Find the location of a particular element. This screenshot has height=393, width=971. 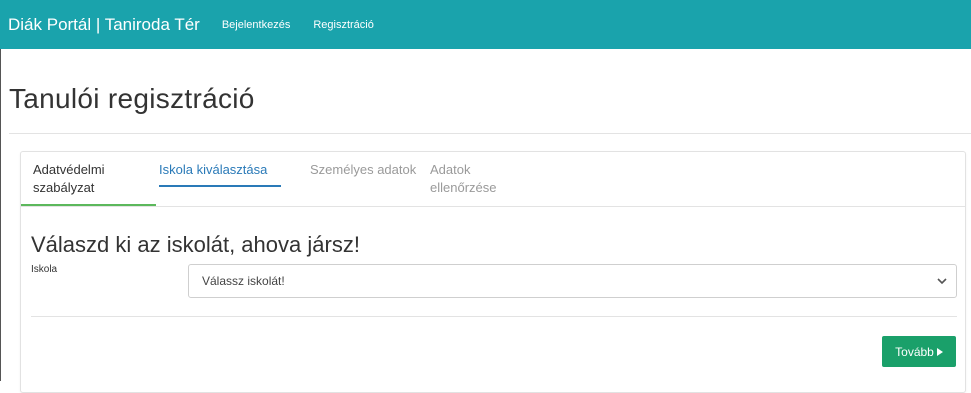

step-heading: Válaszd ki az iskolát, ahova jársz! is located at coordinates (195, 244).